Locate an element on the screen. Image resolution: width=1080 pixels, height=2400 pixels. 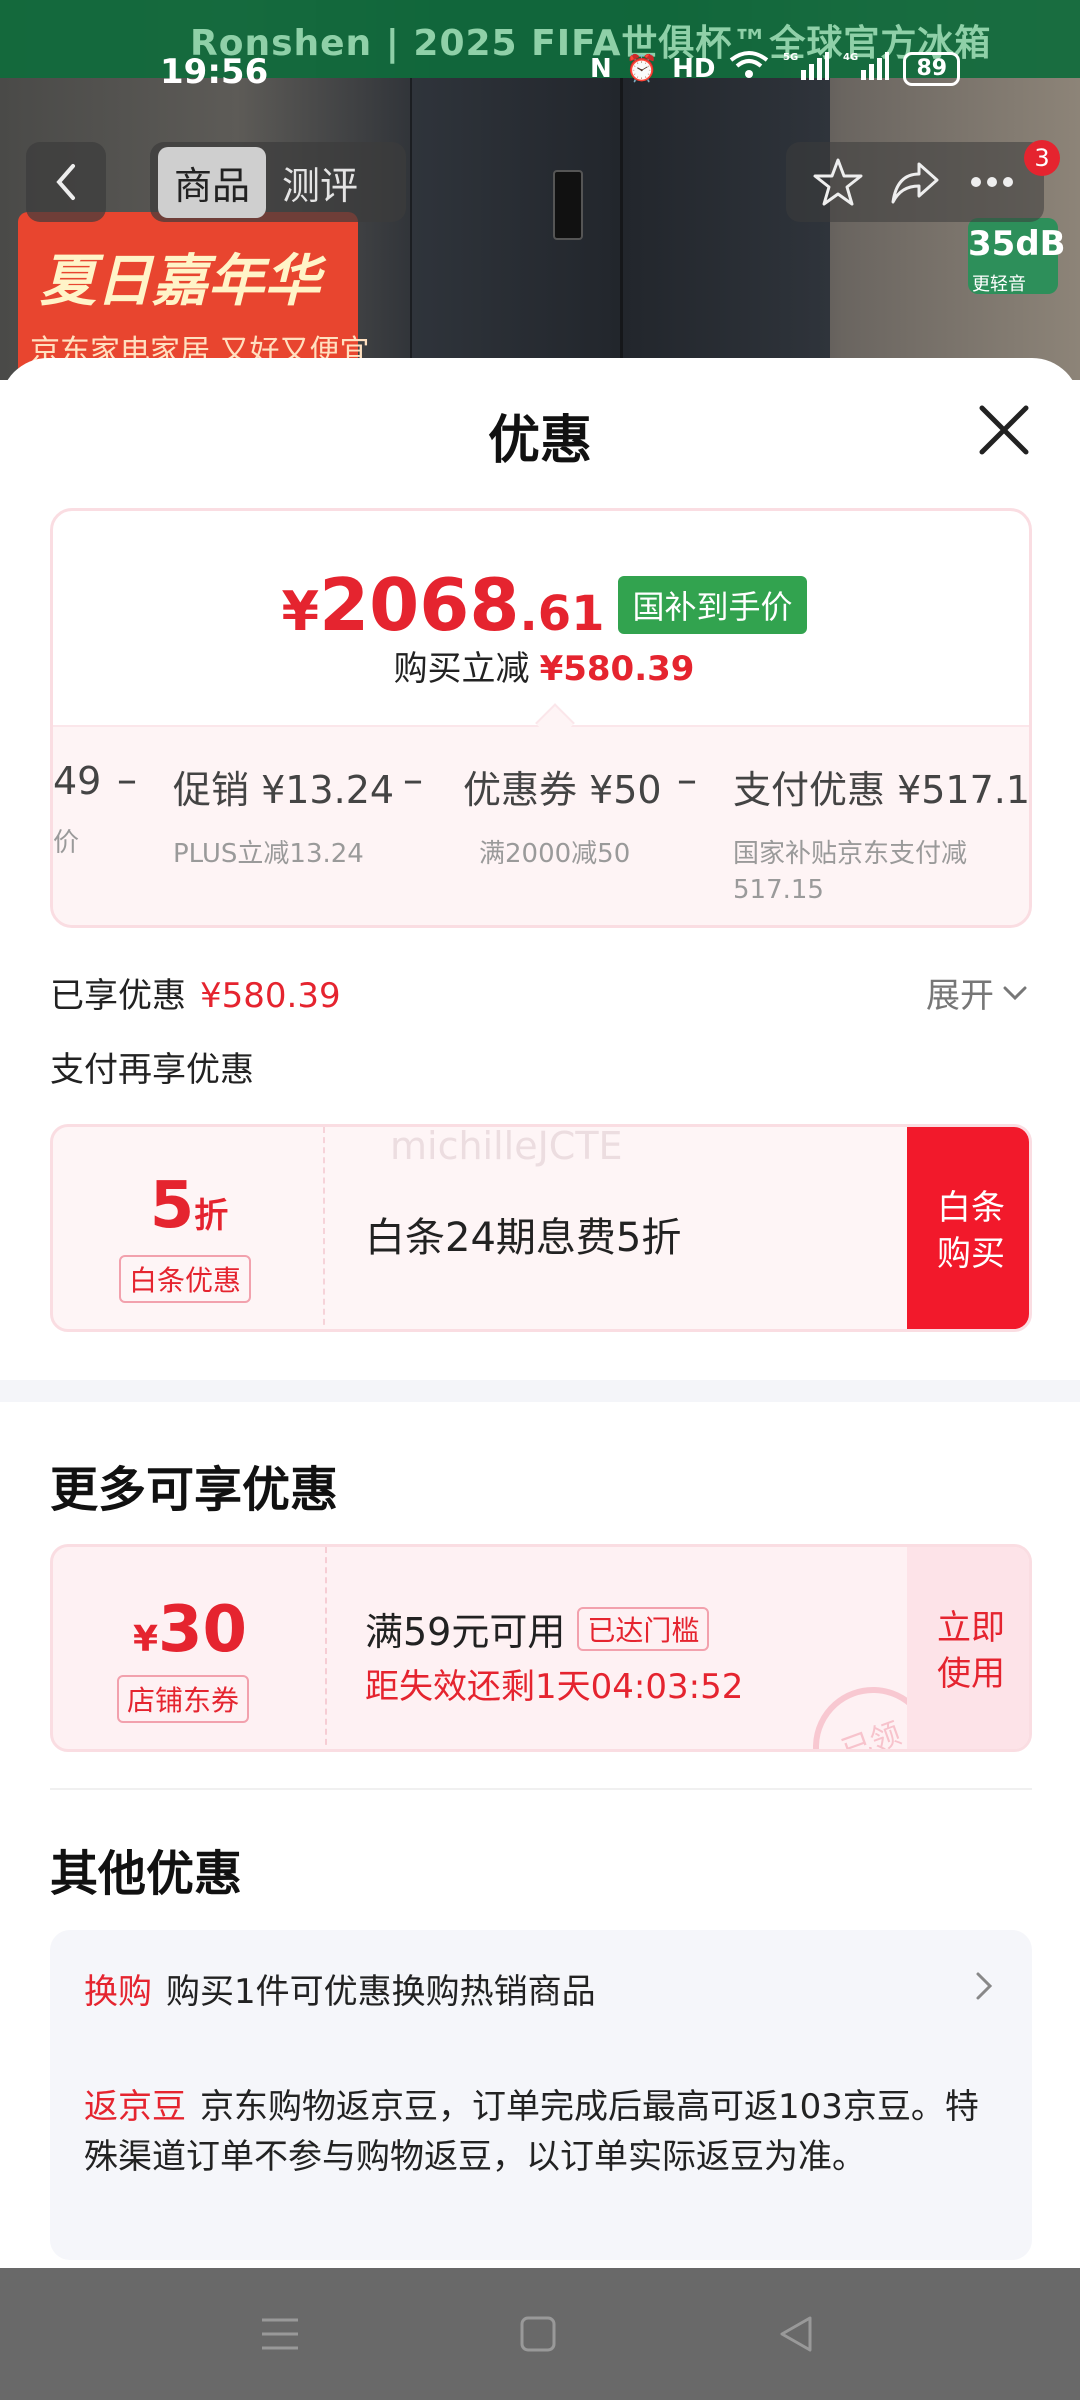
use-now-button: 立即 使用 is located at coordinates (968, 1648).